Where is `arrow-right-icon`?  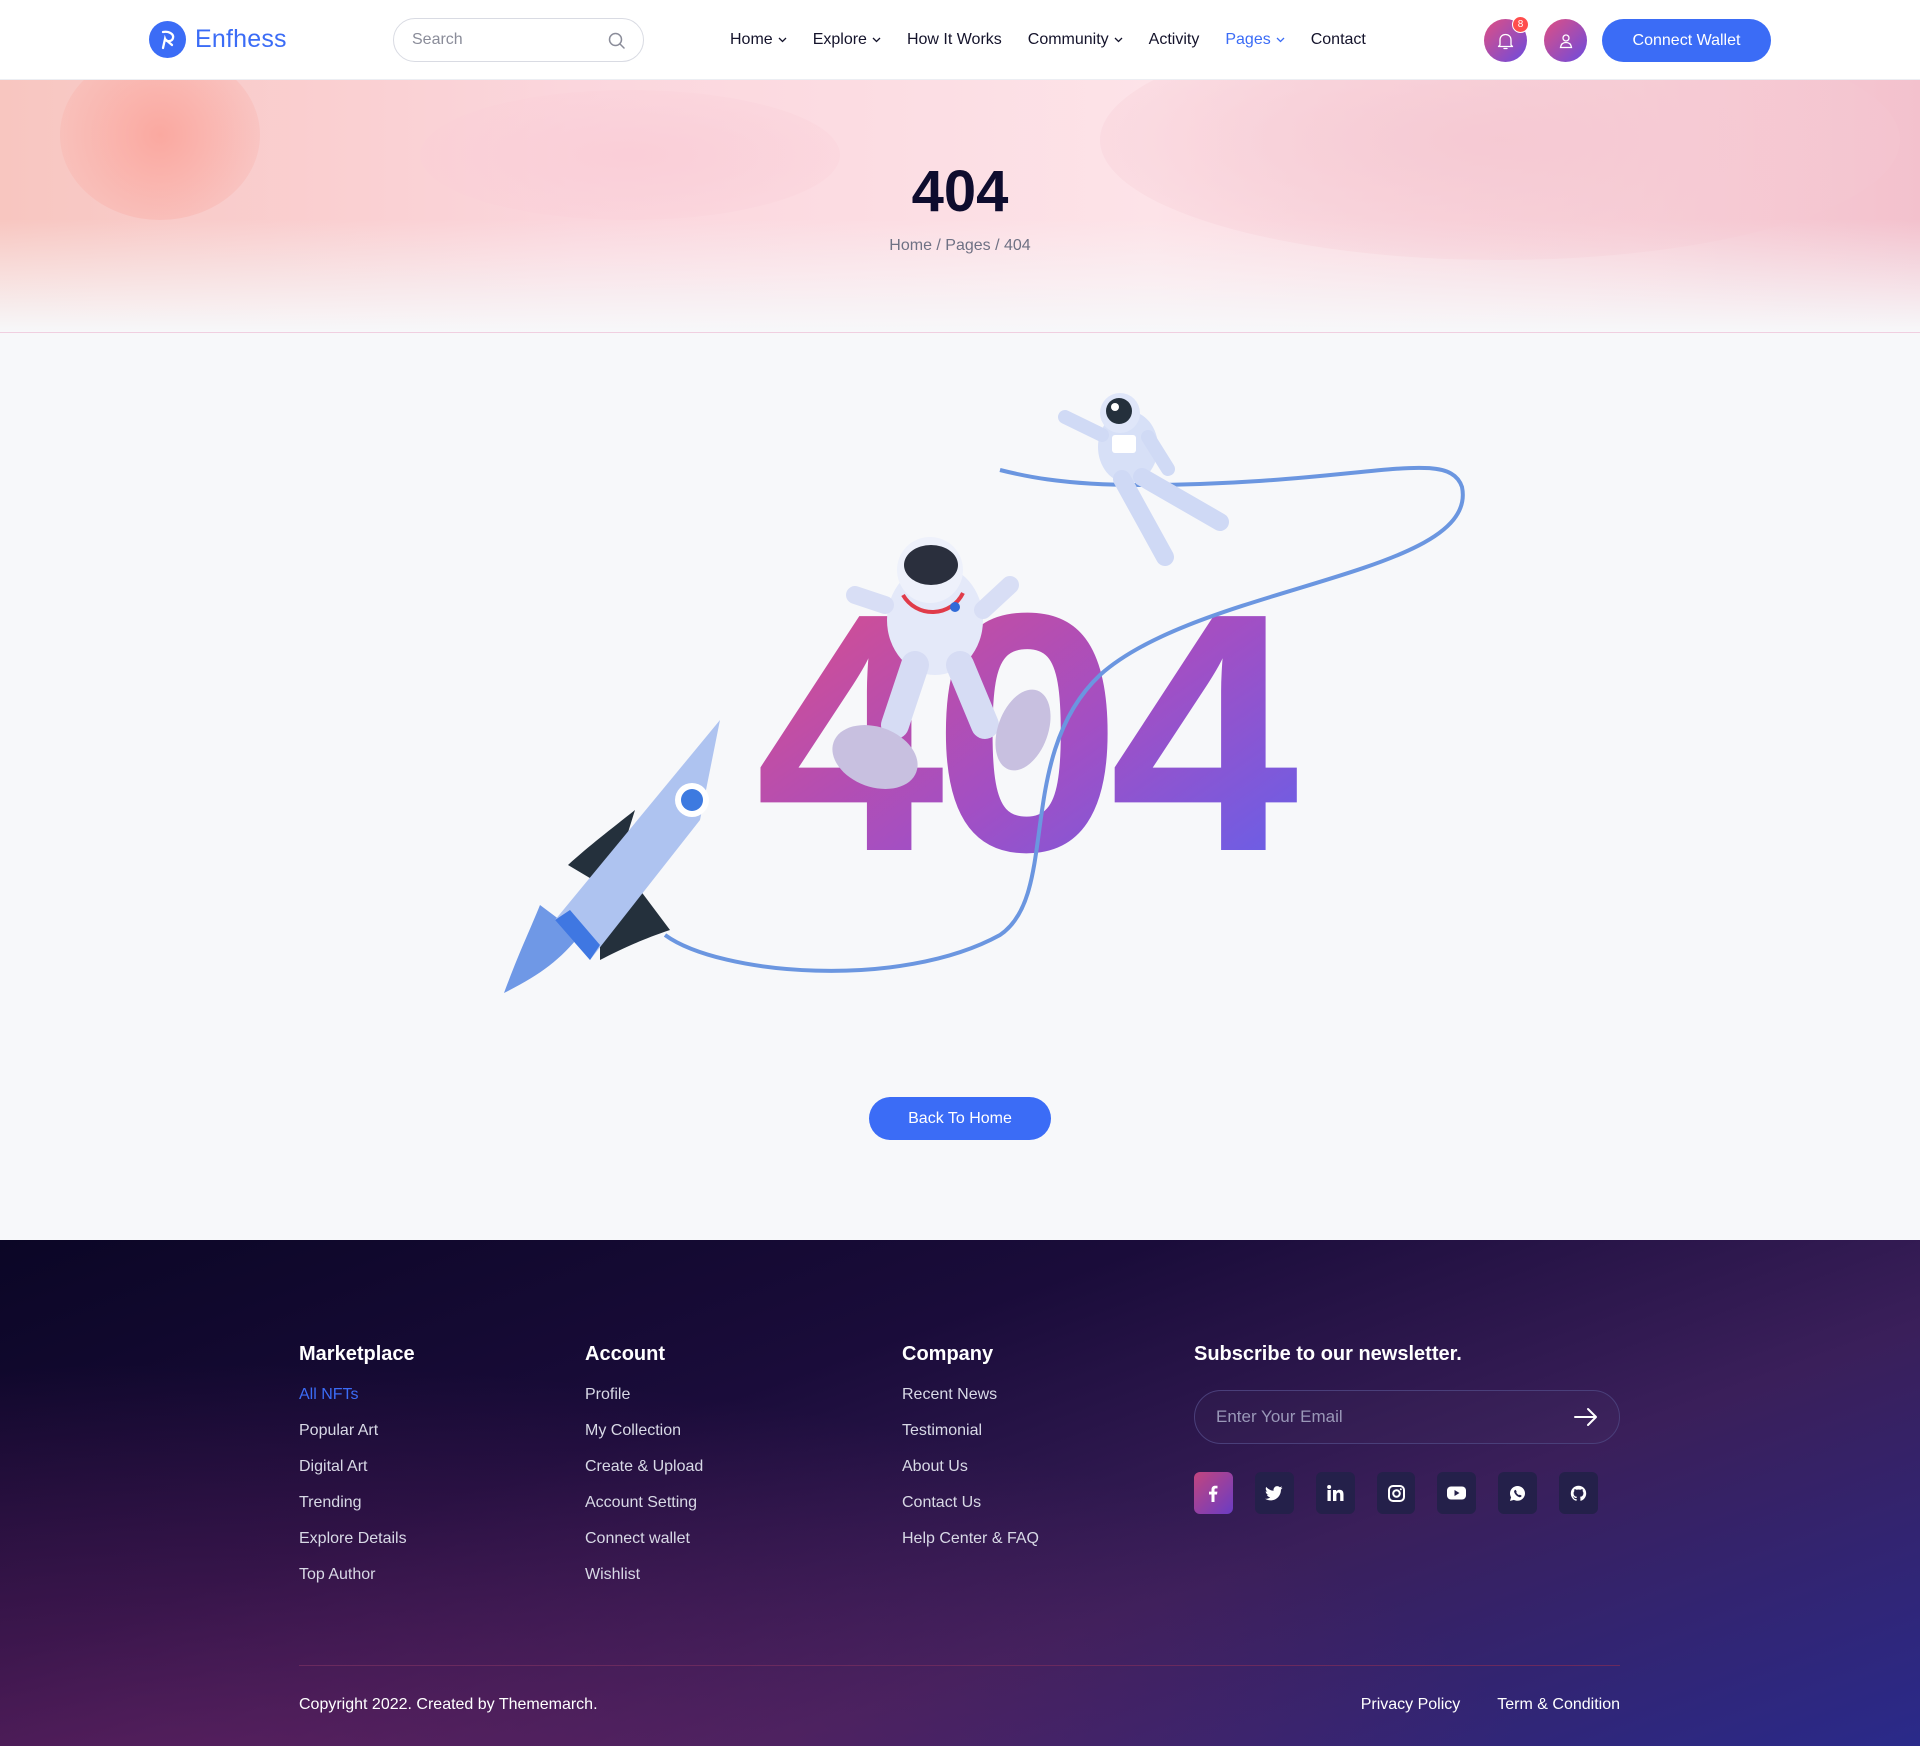 arrow-right-icon is located at coordinates (1586, 1419).